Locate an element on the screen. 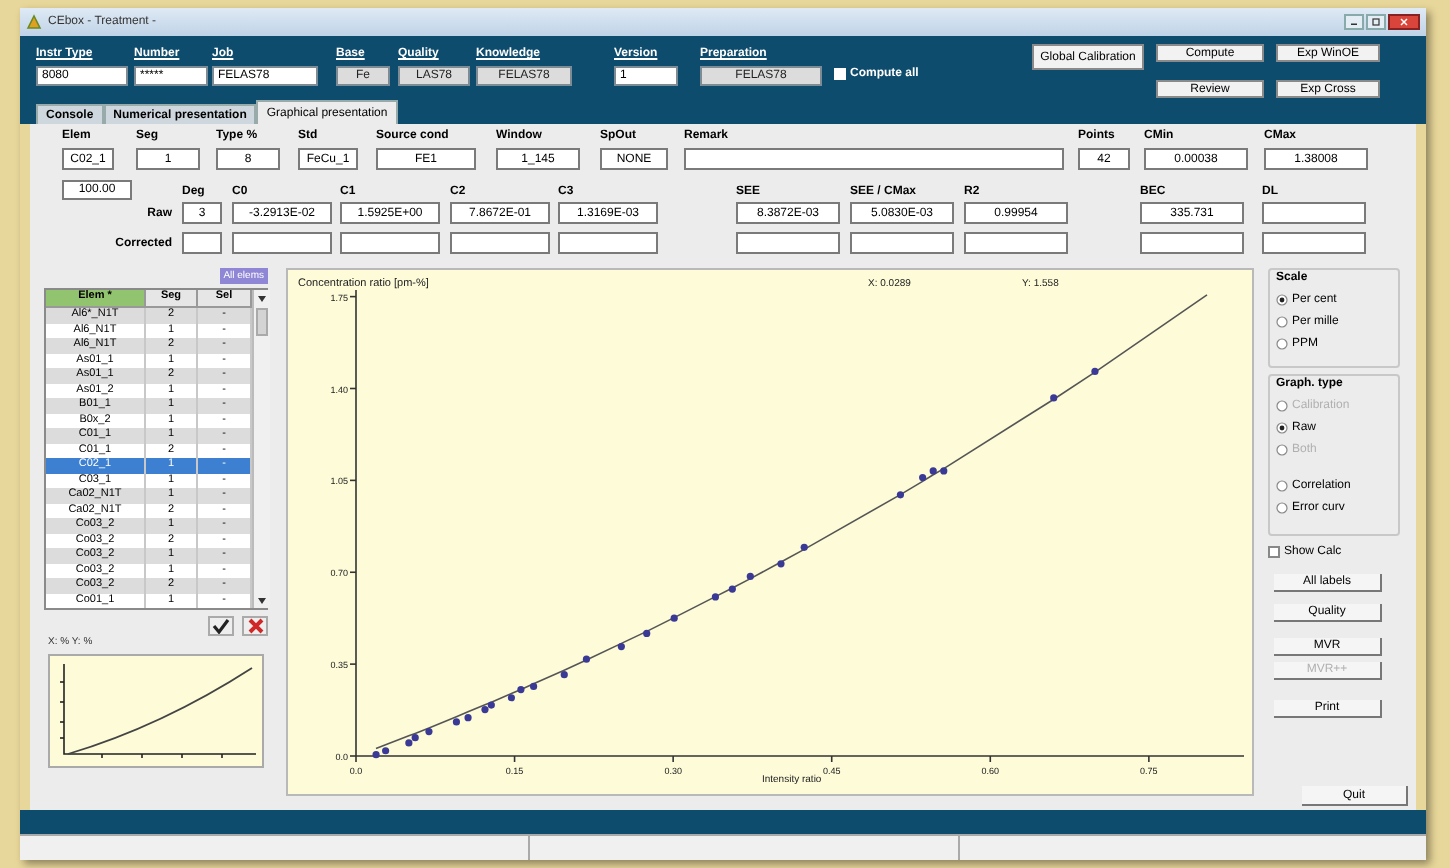 The image size is (1450, 868). cross-icon is located at coordinates (255, 626).